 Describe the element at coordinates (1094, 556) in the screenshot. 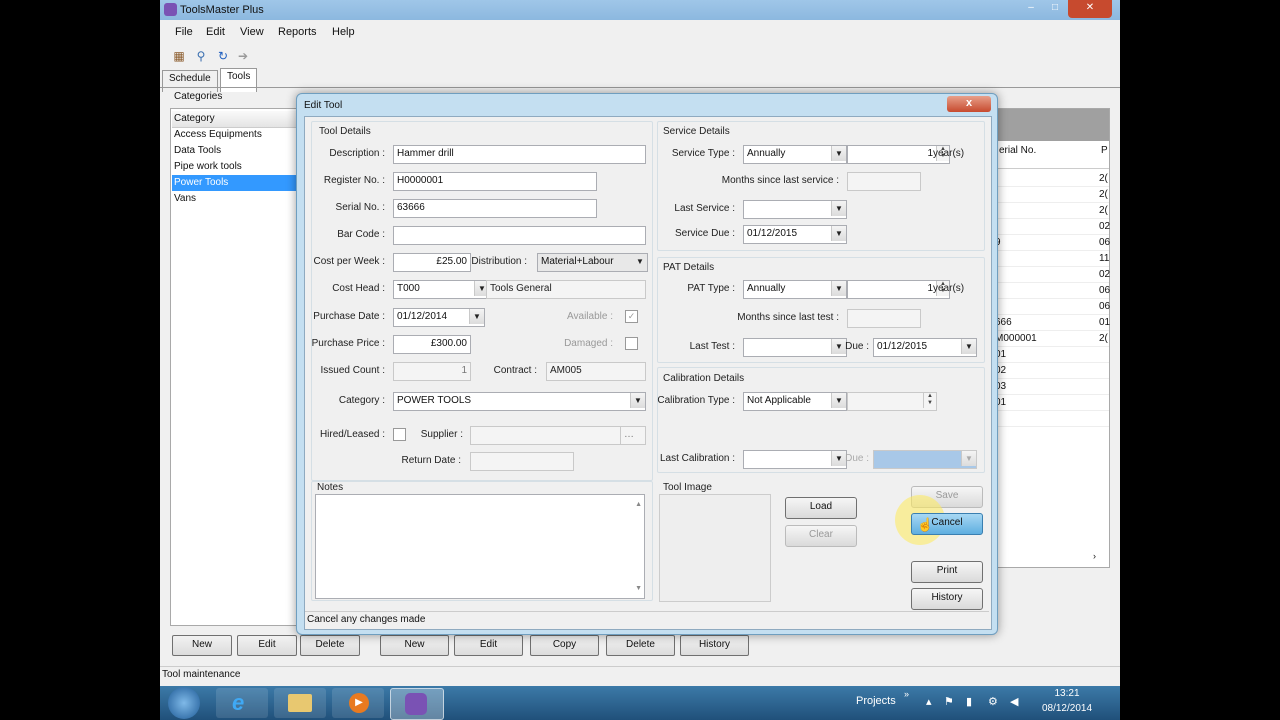

I see `scroll-right-icon: ›` at that location.